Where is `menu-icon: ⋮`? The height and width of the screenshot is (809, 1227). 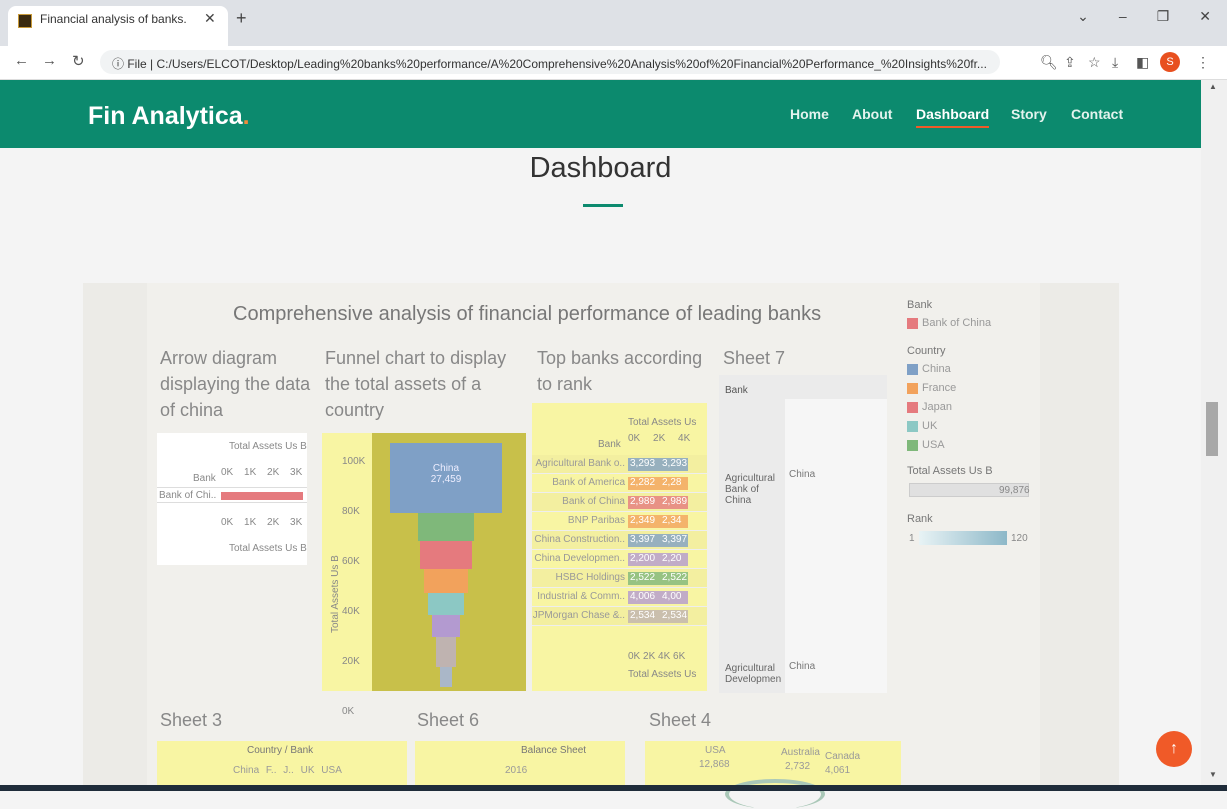 menu-icon: ⋮ is located at coordinates (1203, 62).